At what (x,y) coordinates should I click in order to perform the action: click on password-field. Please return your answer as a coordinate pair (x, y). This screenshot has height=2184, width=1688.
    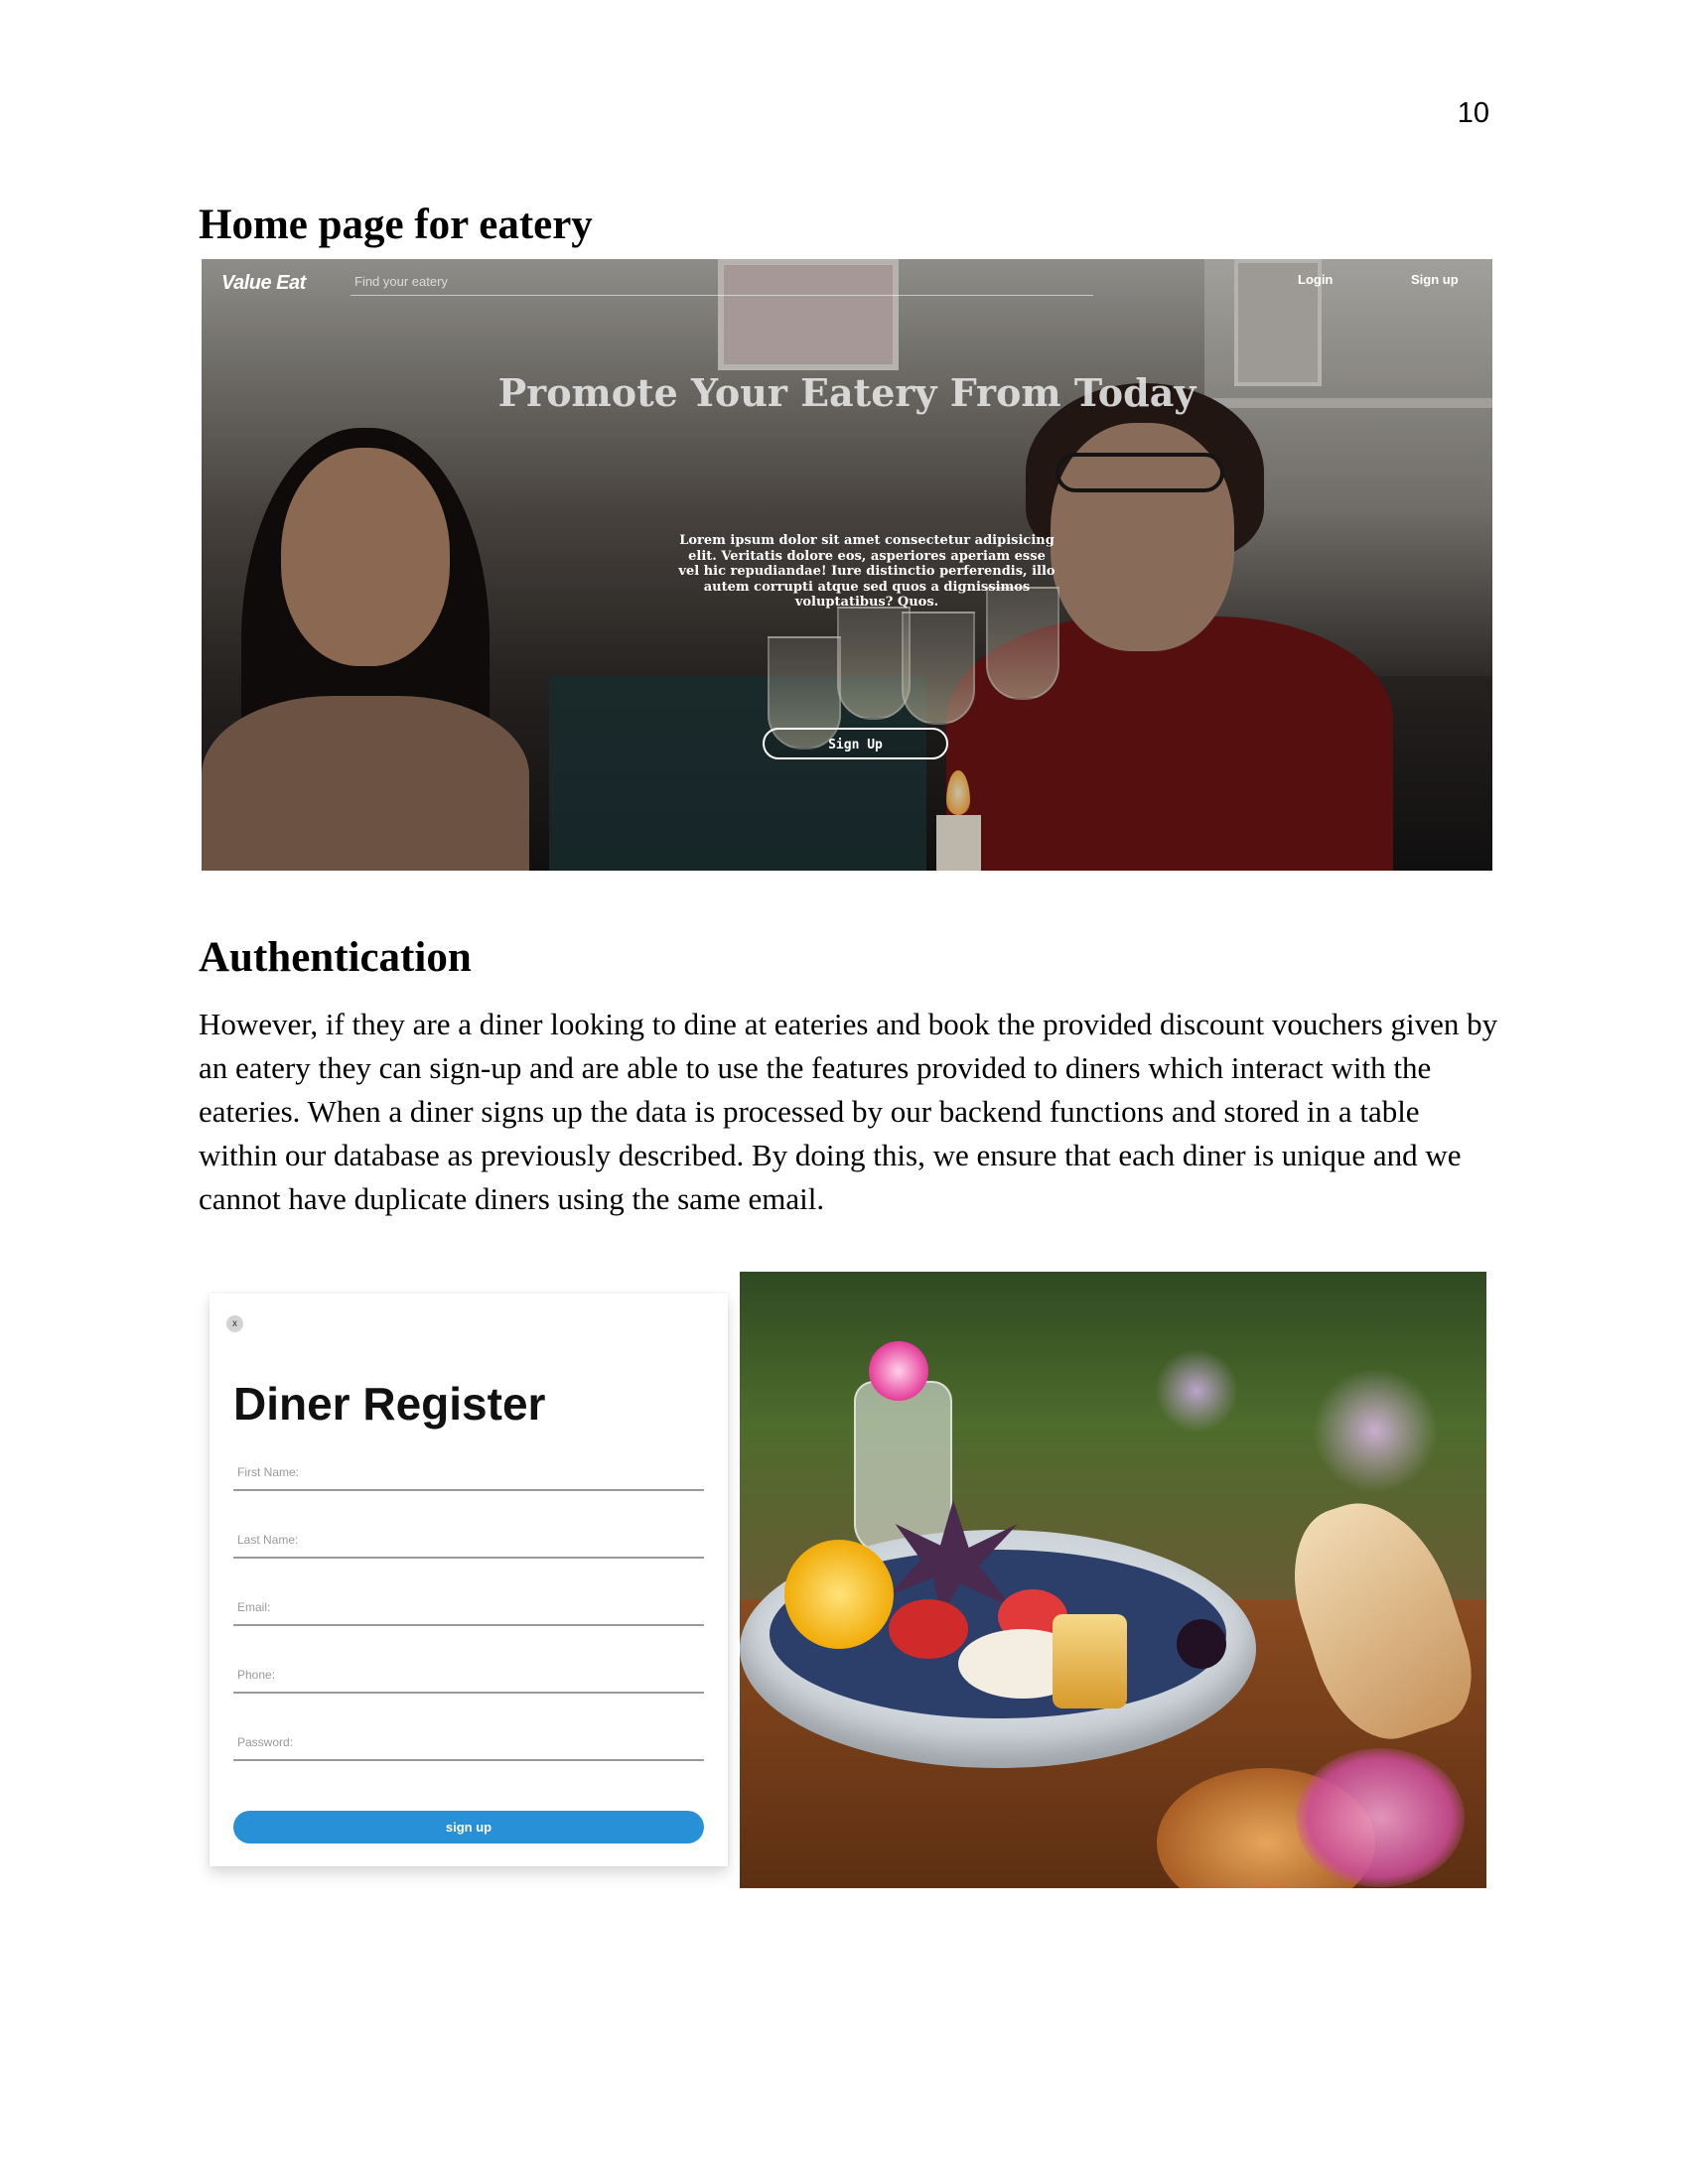
    Looking at the image, I should click on (468, 1743).